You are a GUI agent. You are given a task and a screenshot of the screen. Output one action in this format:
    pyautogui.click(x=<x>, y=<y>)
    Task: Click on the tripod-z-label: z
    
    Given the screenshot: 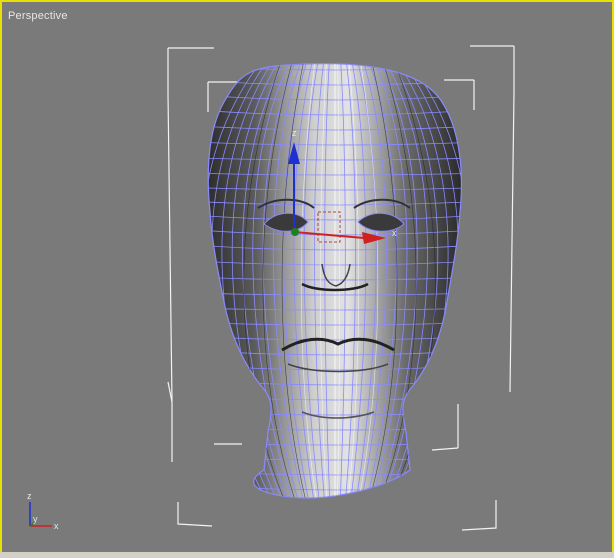 What is the action you would take?
    pyautogui.click(x=29, y=496)
    